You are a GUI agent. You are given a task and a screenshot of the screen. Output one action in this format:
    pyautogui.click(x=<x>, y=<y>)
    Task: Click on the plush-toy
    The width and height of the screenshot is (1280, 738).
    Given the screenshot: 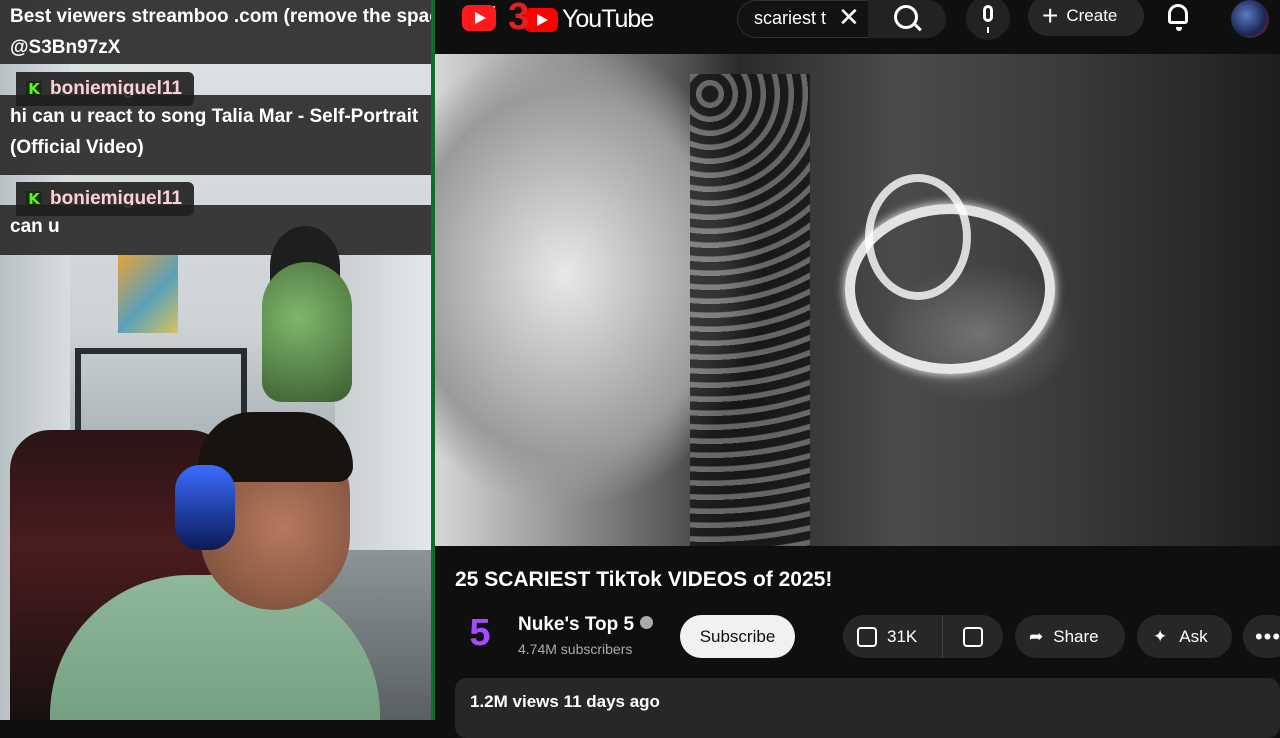 What is the action you would take?
    pyautogui.click(x=307, y=332)
    